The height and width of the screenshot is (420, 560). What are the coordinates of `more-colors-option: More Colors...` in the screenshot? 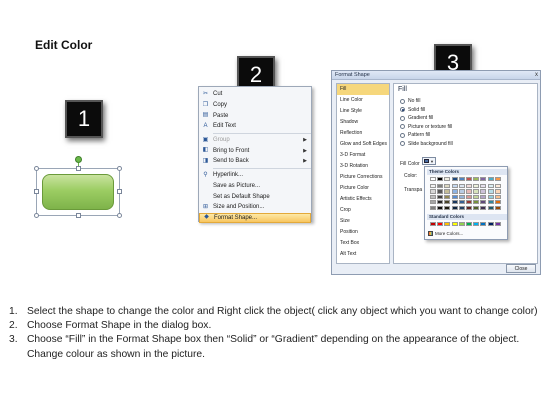 It's located at (445, 233).